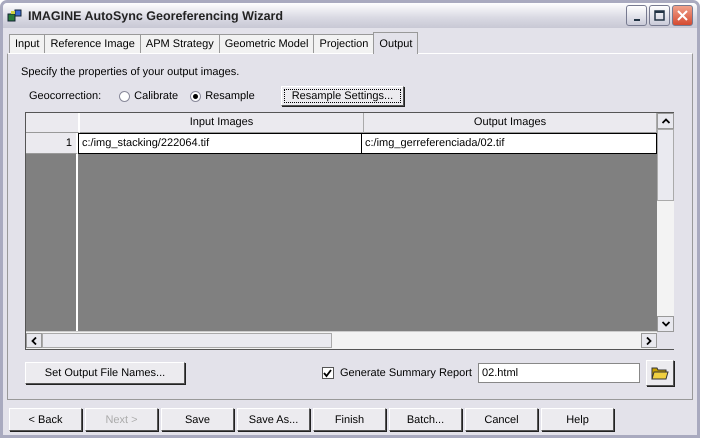  Describe the element at coordinates (509, 143) in the screenshot. I see `table-cell: c:/img_gerreferenciada/02.tif` at that location.